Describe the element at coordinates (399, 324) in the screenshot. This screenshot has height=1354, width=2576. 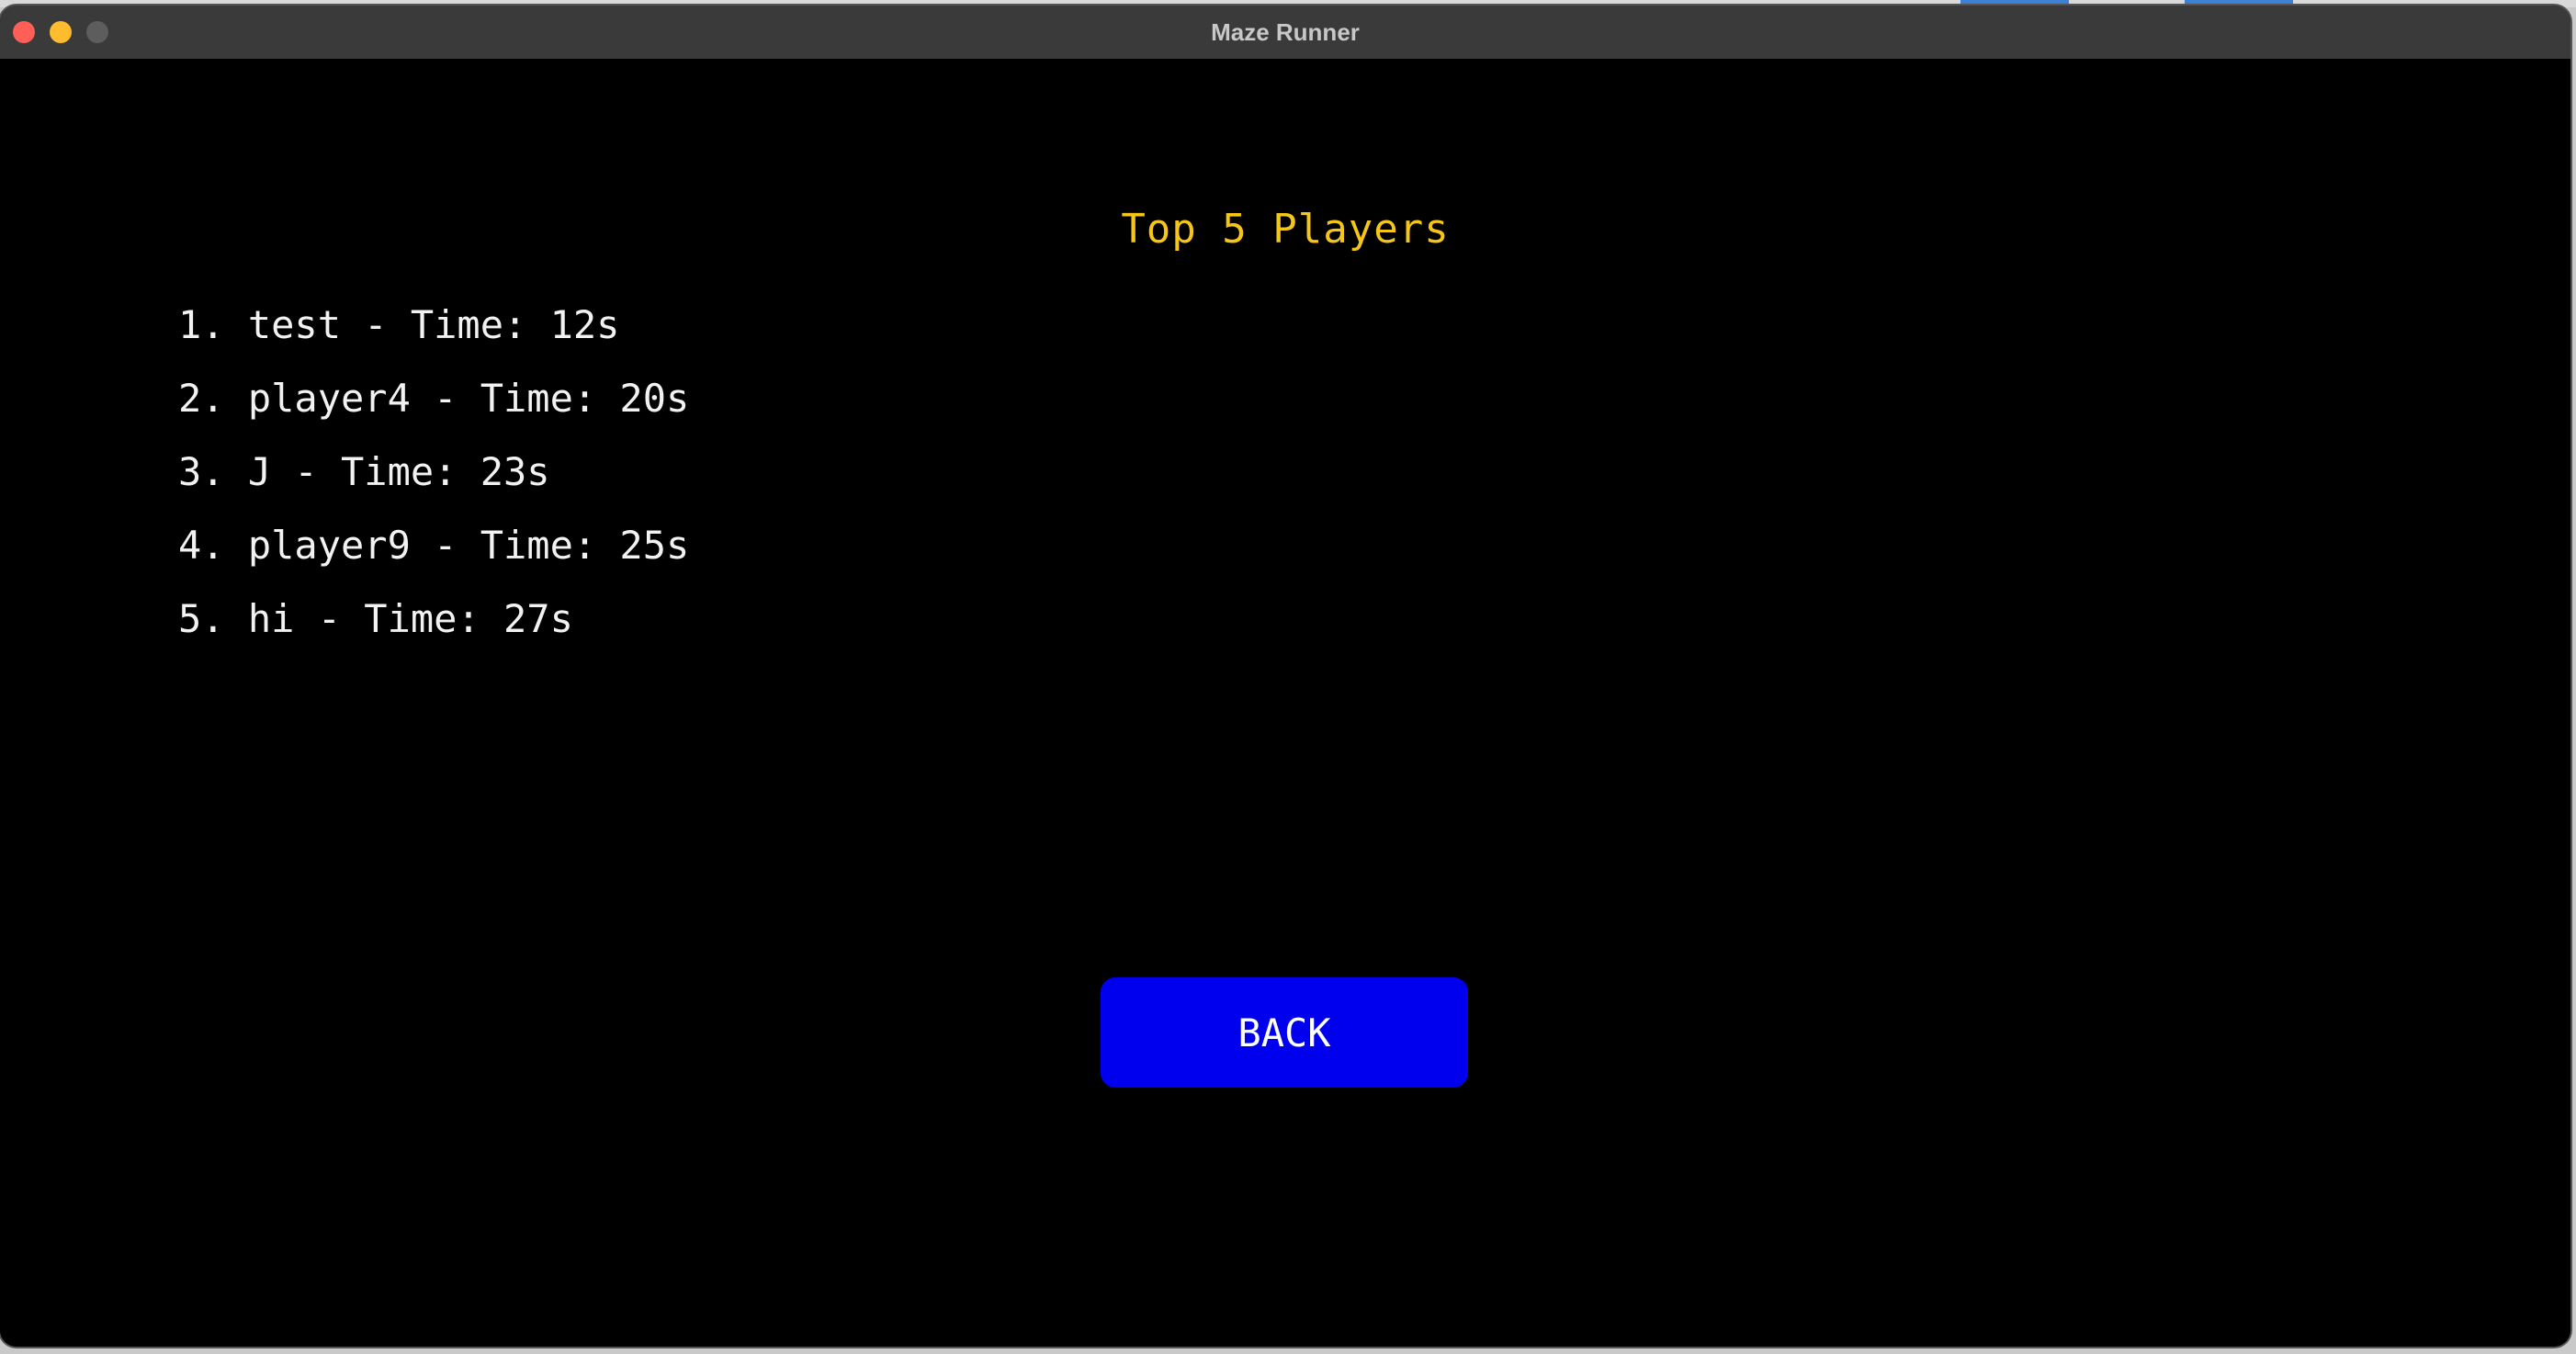
I see `leaderboard-entry: 1. test - Time: 12s` at that location.